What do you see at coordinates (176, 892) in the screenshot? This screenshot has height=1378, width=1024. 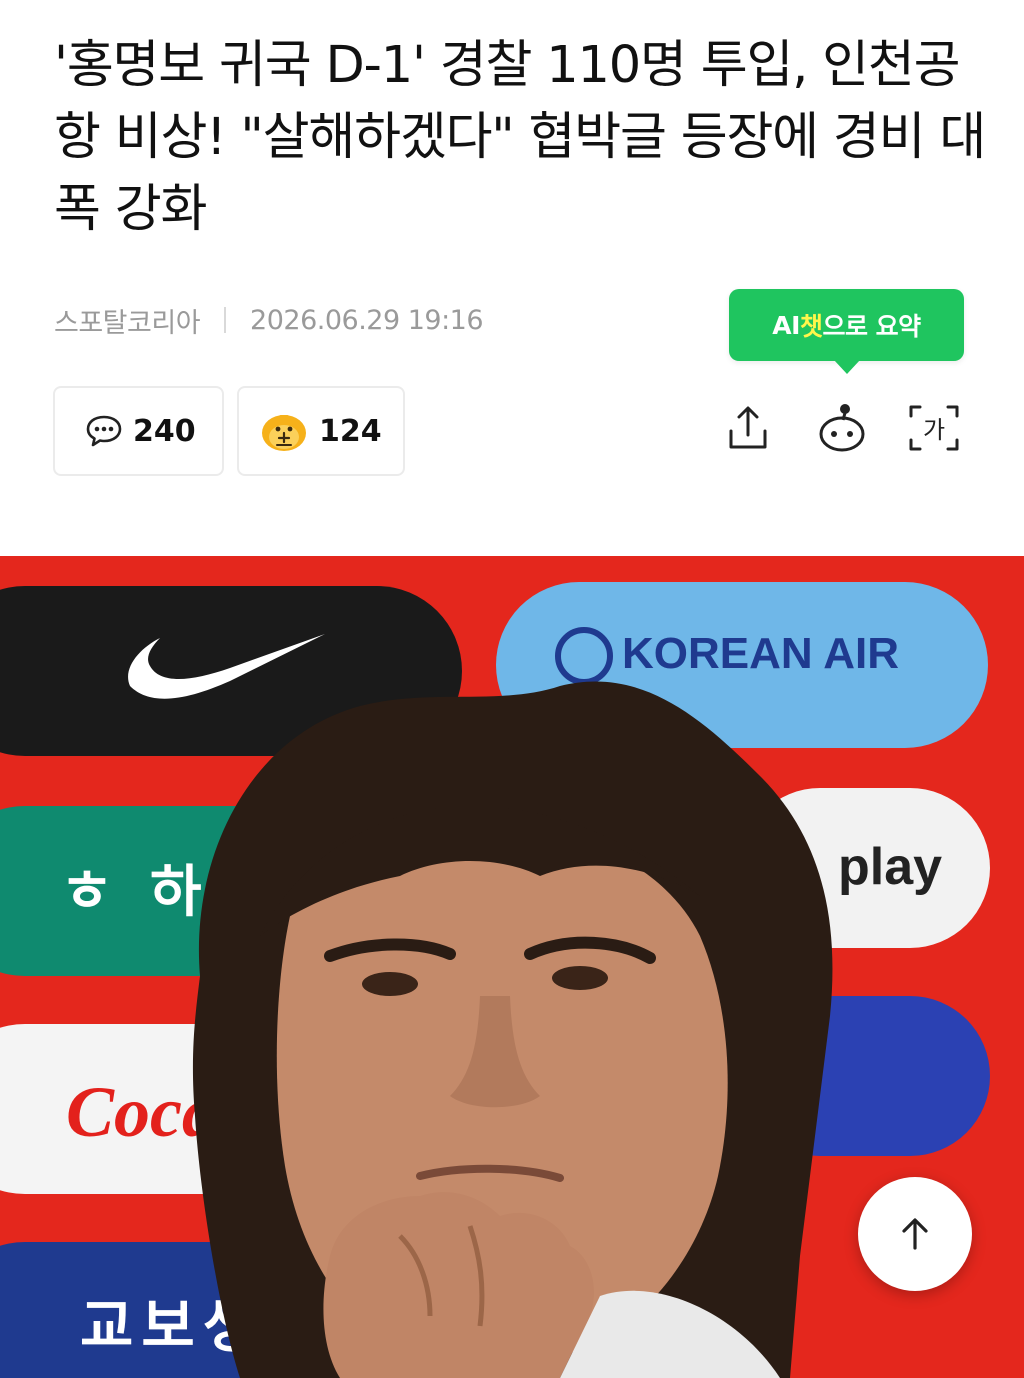 I see `hana-text: 하` at bounding box center [176, 892].